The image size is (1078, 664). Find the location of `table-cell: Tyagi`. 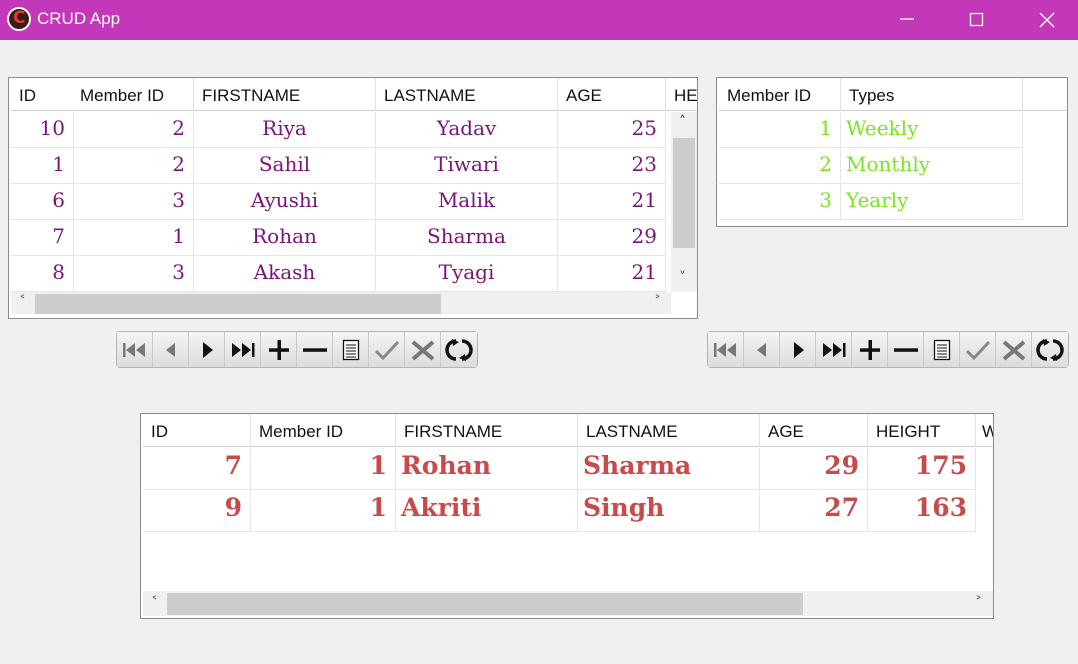

table-cell: Tyagi is located at coordinates (467, 274).